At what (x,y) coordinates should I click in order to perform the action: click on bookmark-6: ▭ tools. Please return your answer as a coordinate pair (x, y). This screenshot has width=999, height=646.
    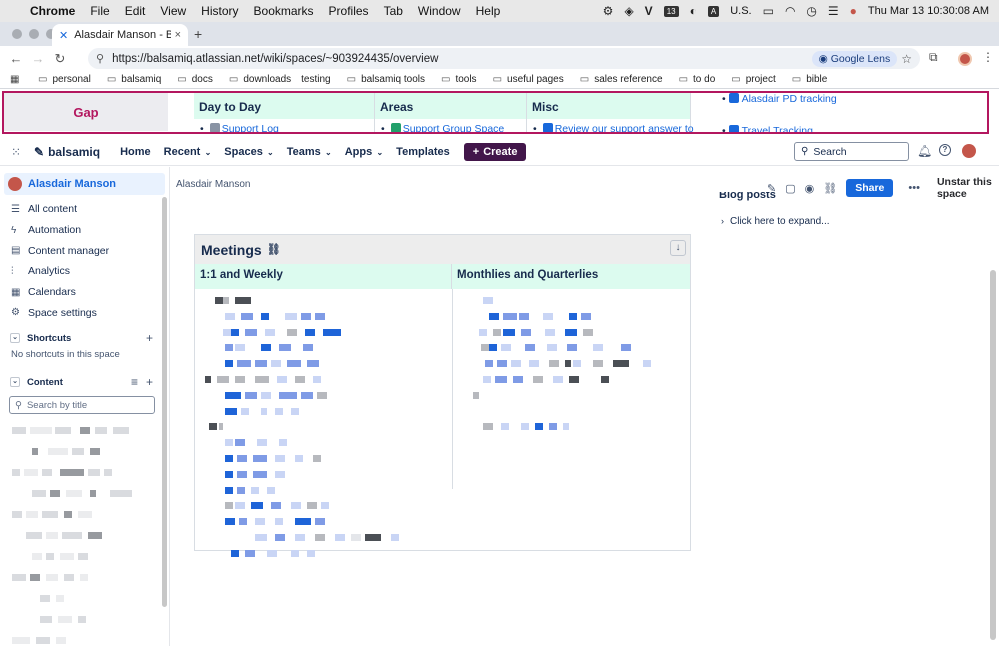
    Looking at the image, I should click on (459, 79).